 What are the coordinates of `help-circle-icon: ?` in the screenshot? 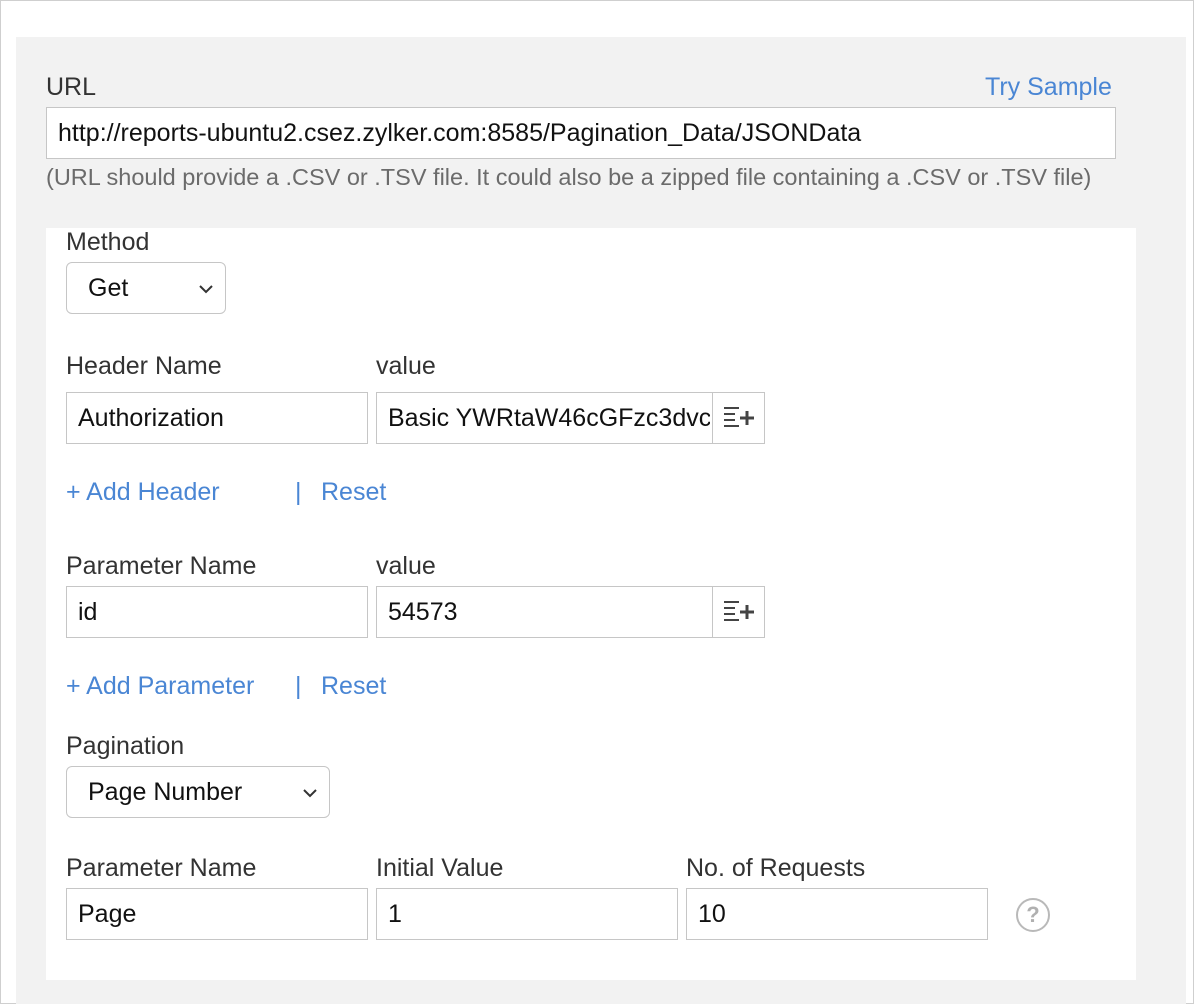 It's located at (1033, 915).